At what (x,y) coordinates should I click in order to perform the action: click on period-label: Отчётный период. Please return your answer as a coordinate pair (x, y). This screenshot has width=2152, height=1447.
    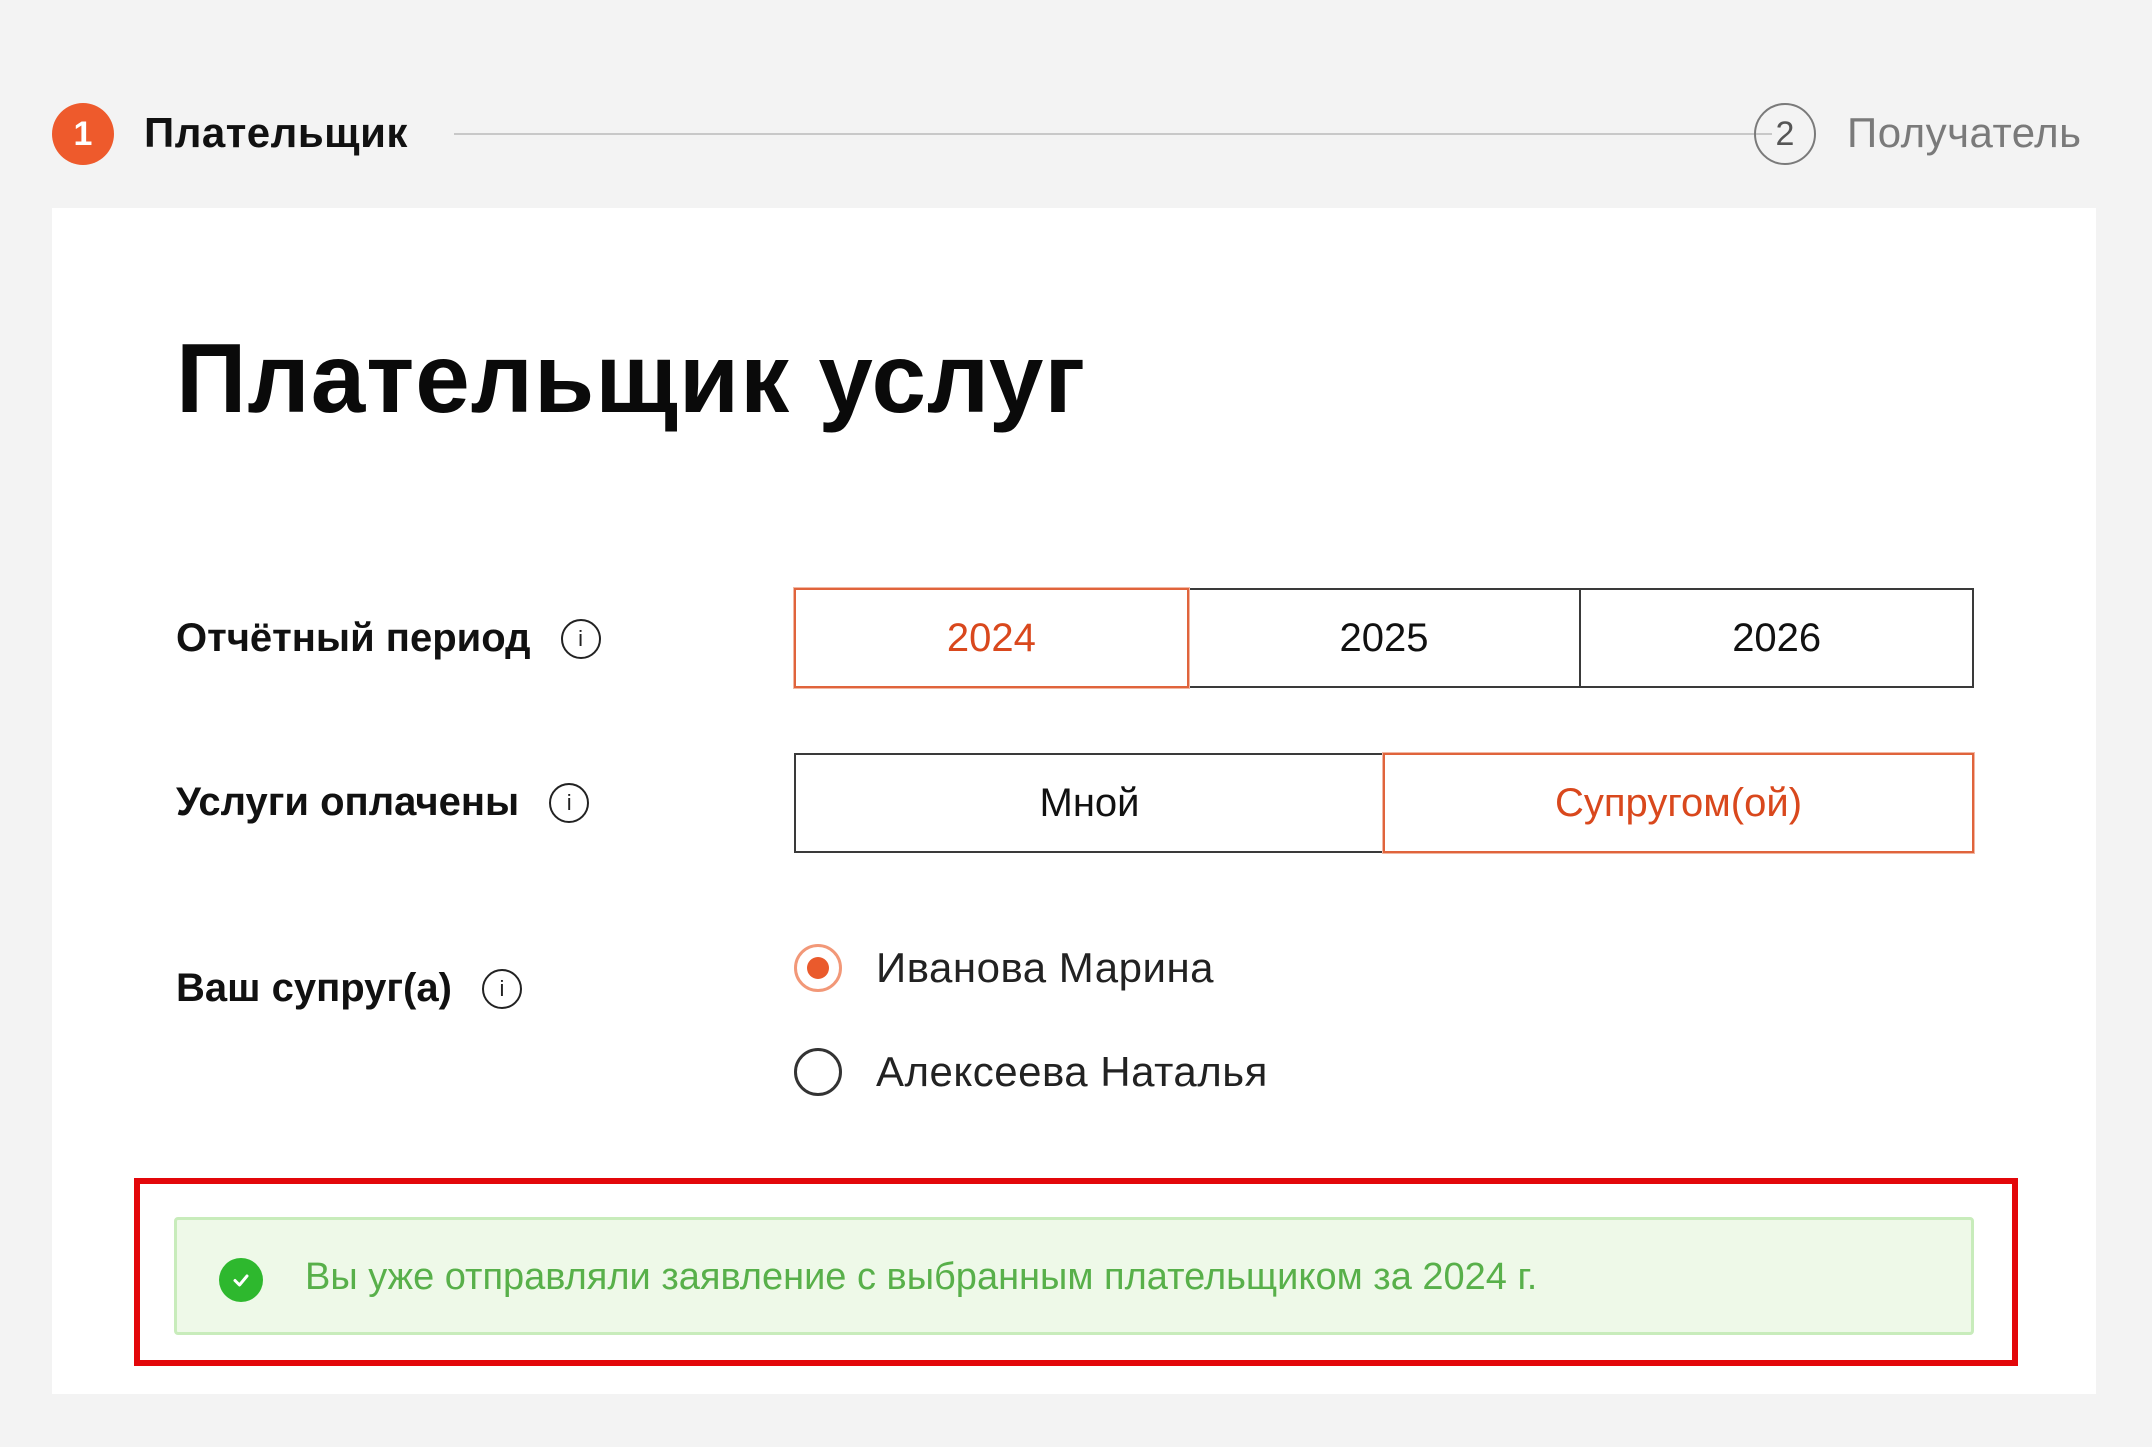
    Looking at the image, I should click on (353, 638).